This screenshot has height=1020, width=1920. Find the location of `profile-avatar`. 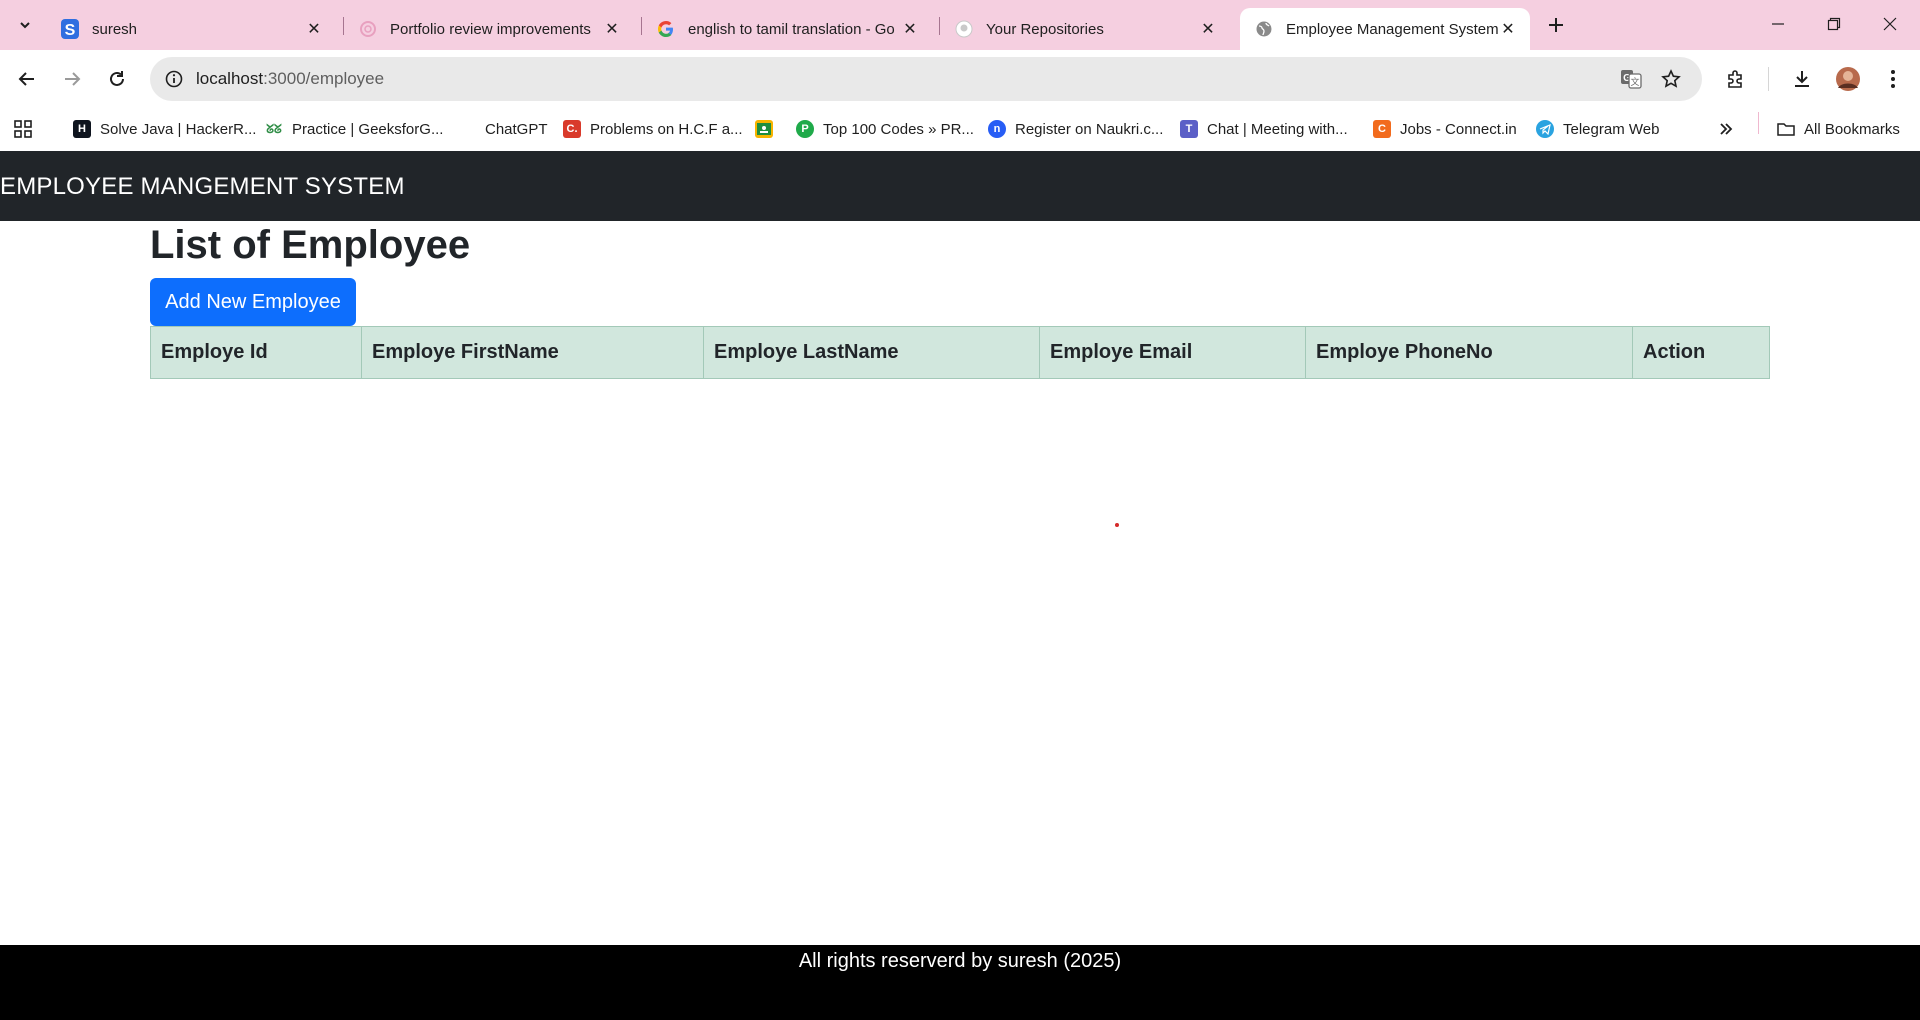

profile-avatar is located at coordinates (1848, 79).